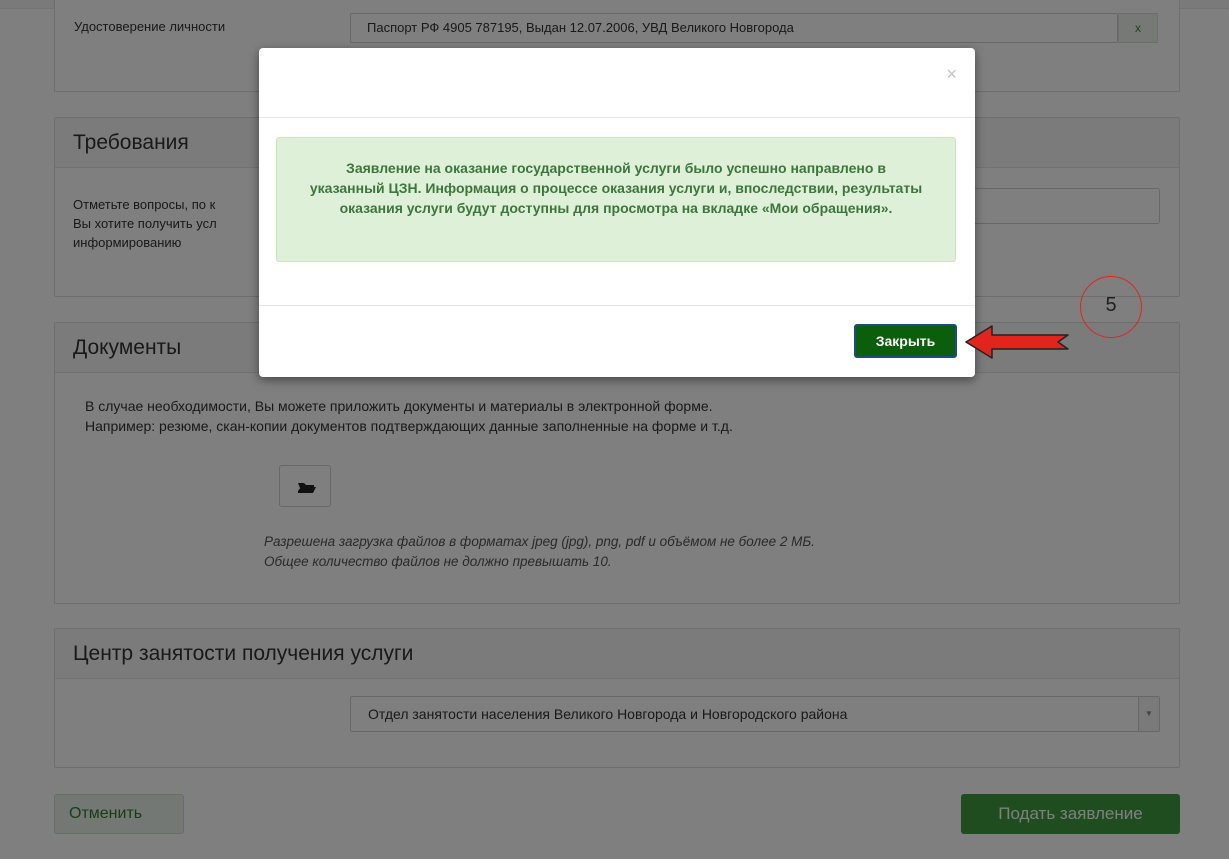 The height and width of the screenshot is (859, 1229). Describe the element at coordinates (1017, 342) in the screenshot. I see `pointer-arrow-icon` at that location.